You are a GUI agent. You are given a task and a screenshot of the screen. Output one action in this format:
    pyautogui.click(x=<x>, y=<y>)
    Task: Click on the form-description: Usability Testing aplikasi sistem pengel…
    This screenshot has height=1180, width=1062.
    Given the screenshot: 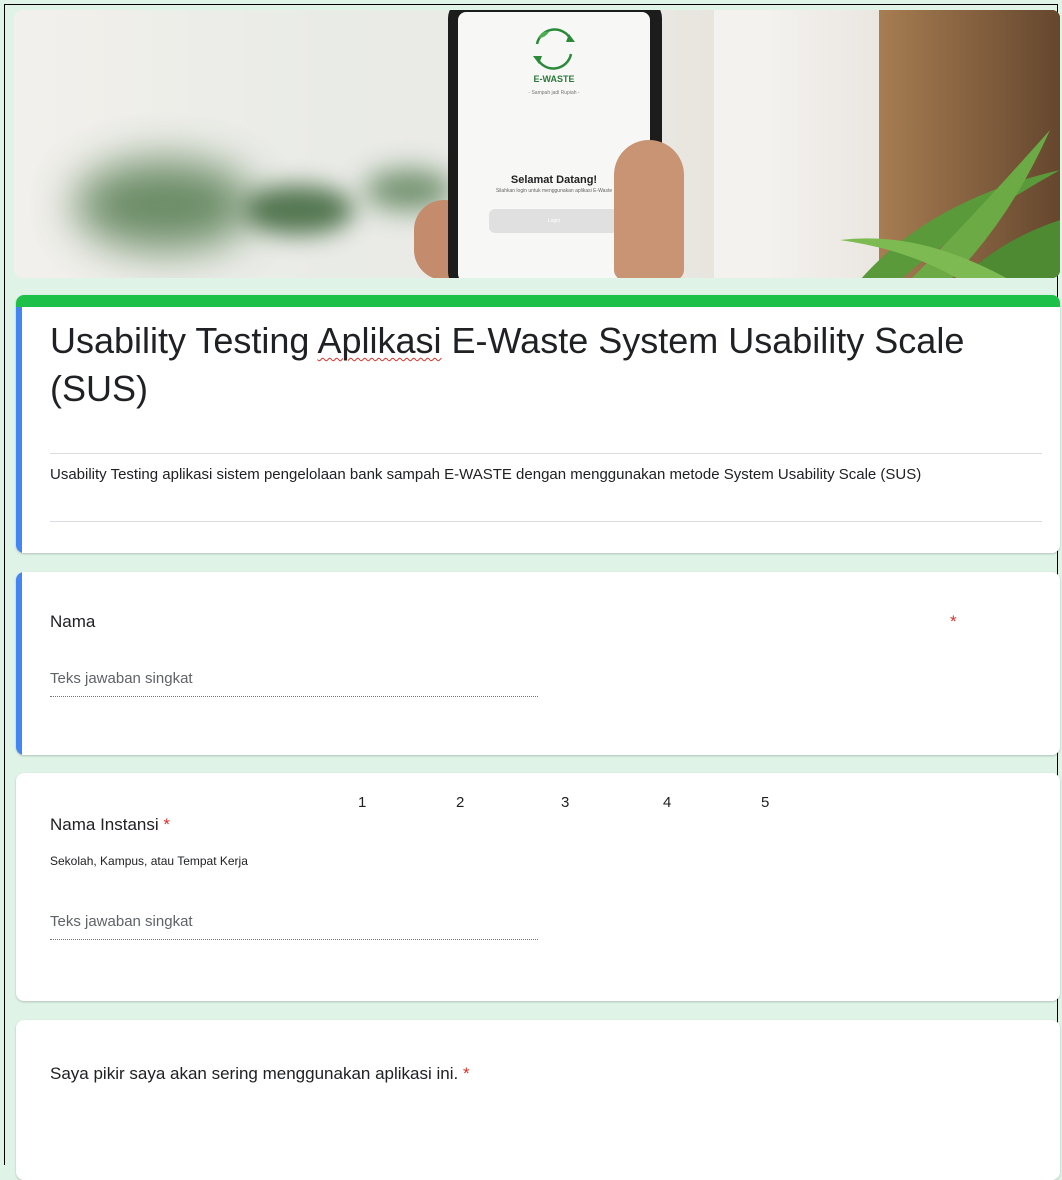 What is the action you would take?
    pyautogui.click(x=545, y=475)
    